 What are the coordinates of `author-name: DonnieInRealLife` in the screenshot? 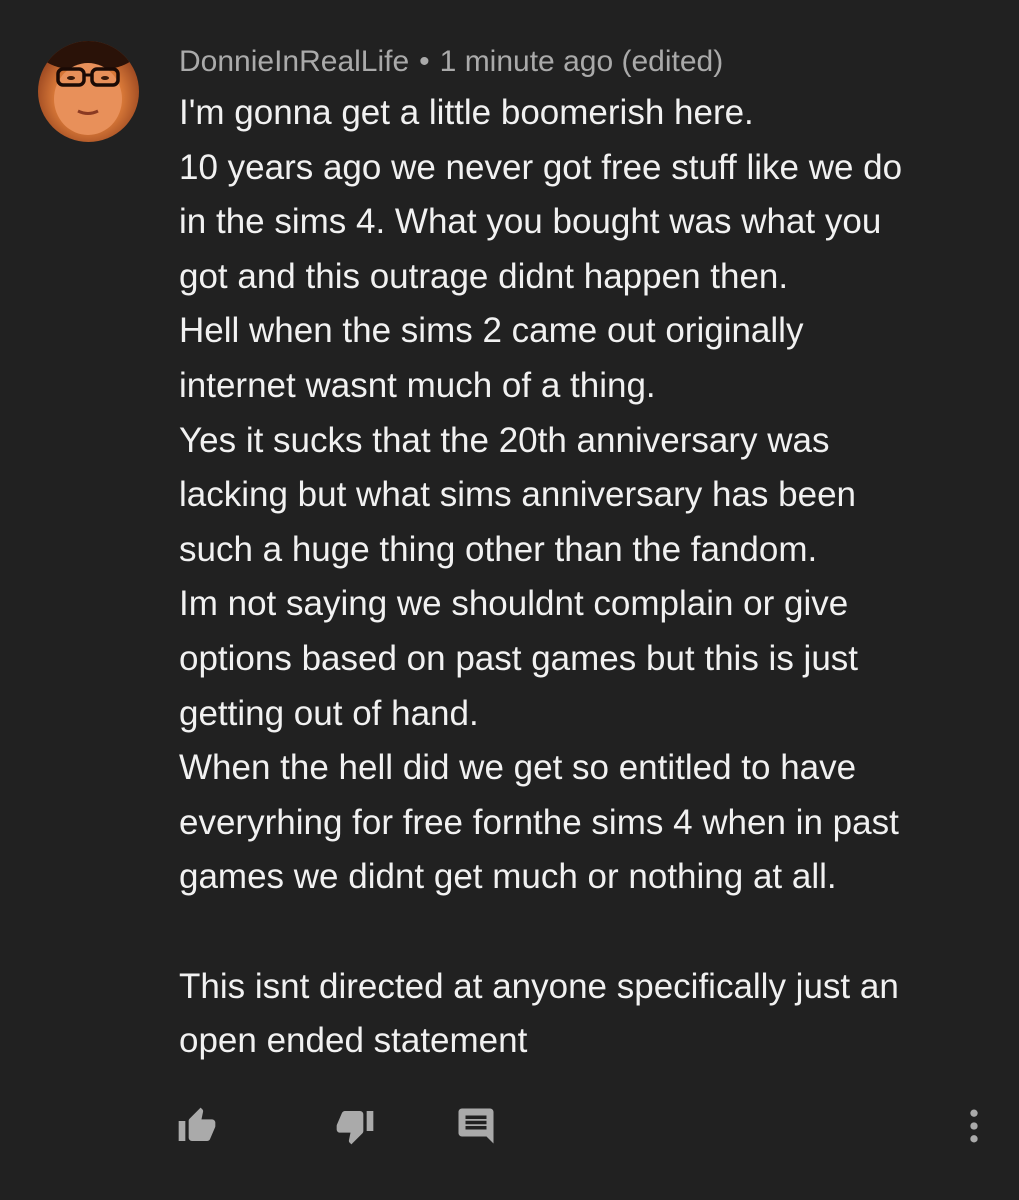 It's located at (294, 61).